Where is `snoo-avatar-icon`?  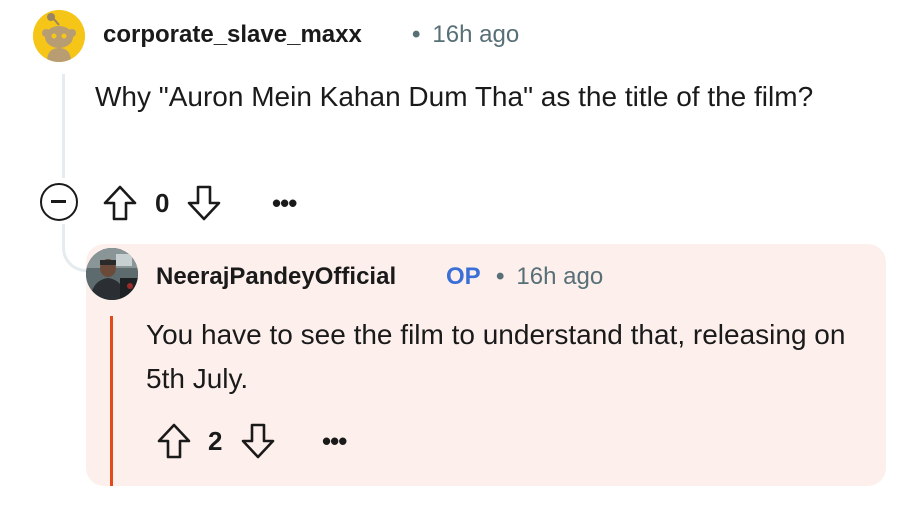
snoo-avatar-icon is located at coordinates (59, 36).